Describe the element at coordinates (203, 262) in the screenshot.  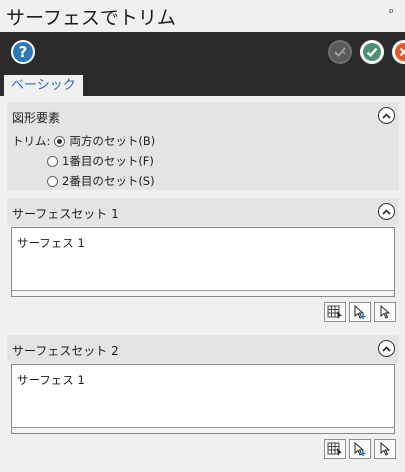
I see `surface-set-1-list: サーフェス 1` at that location.